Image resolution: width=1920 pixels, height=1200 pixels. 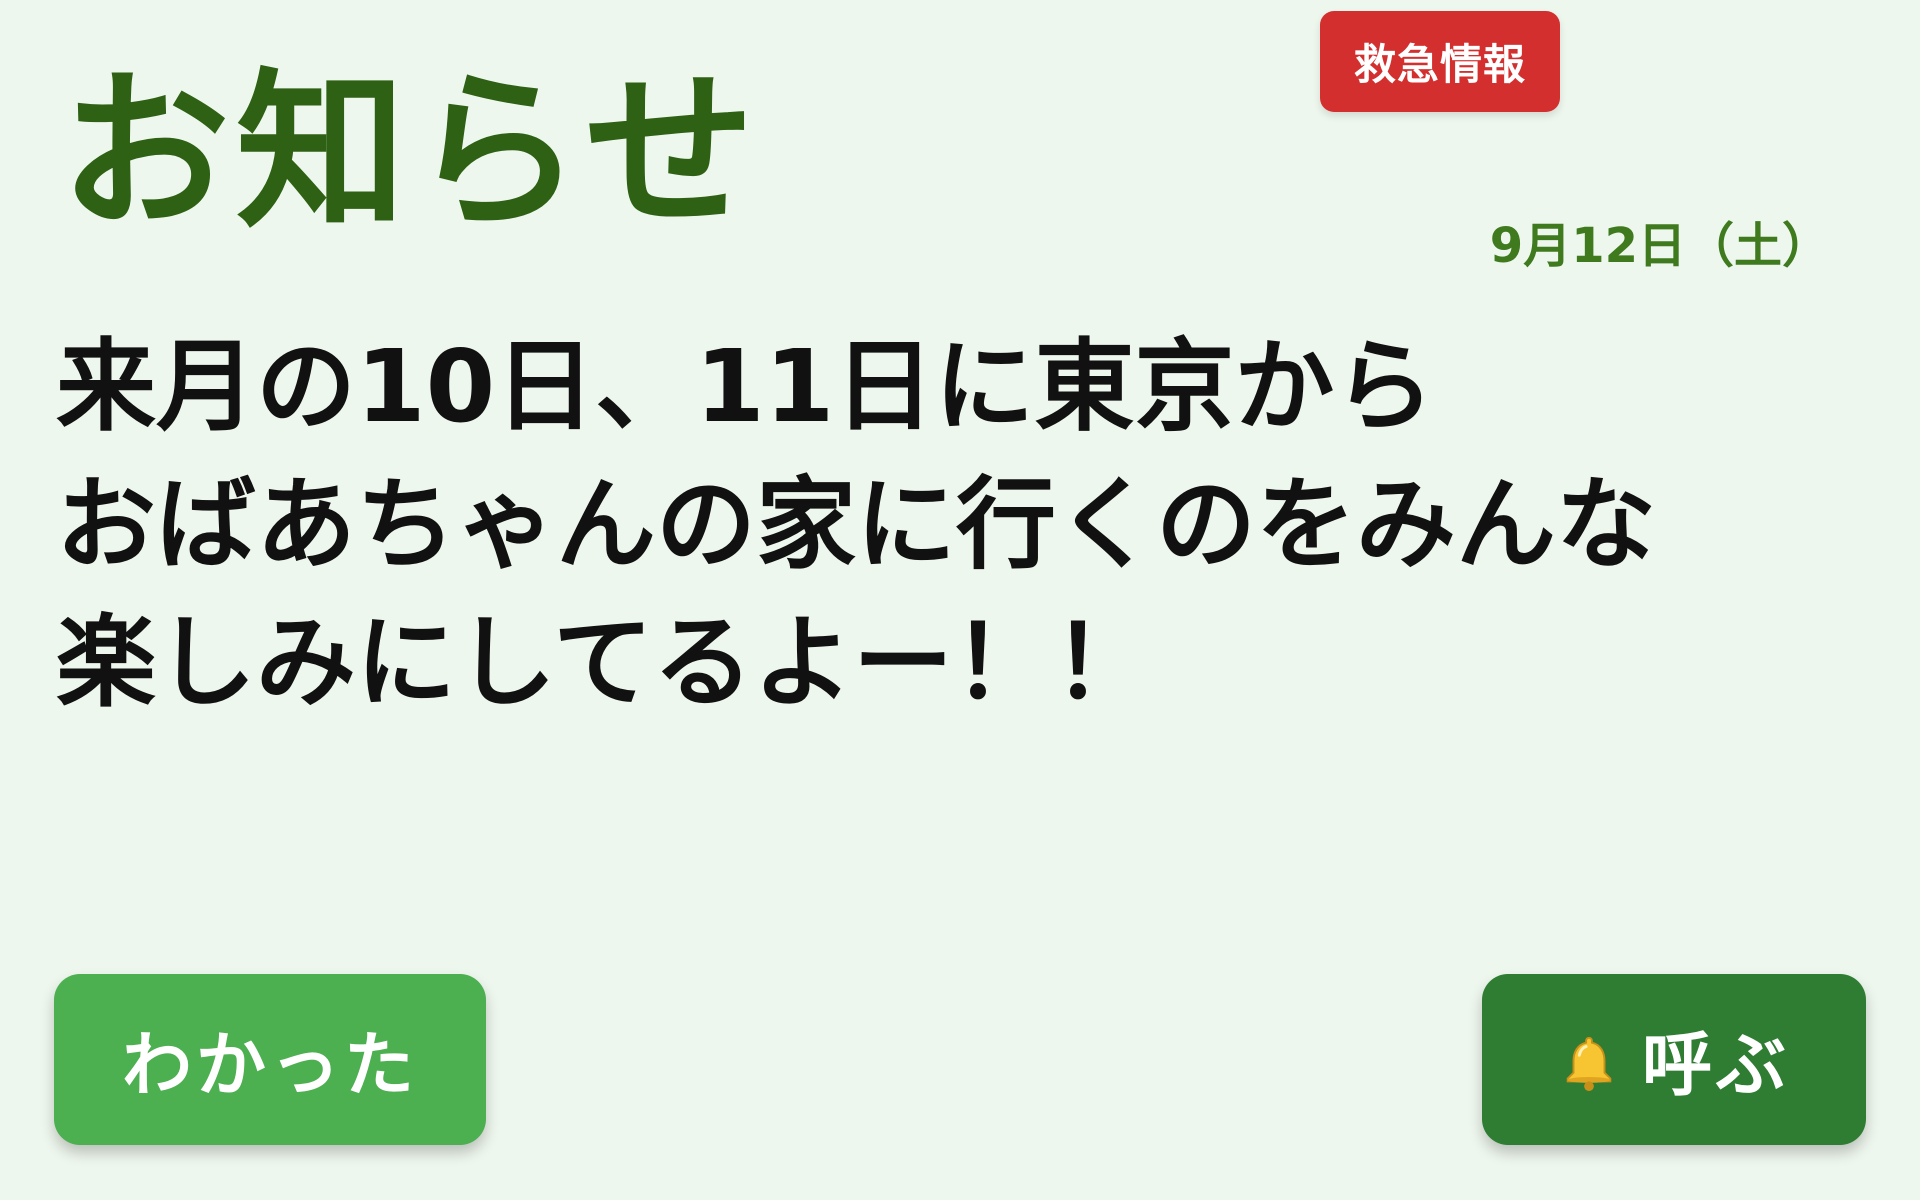 I want to click on emergency-info-button: 救急情報, so click(x=1440, y=61).